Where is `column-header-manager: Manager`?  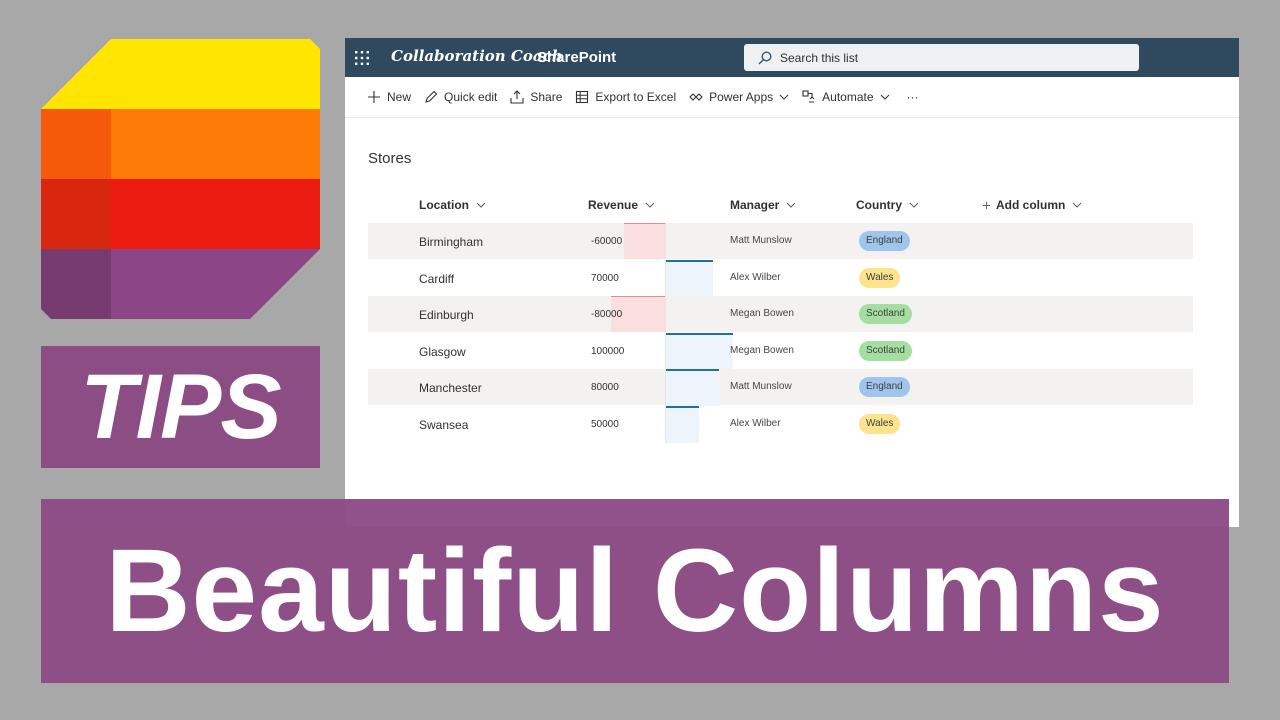 column-header-manager: Manager is located at coordinates (763, 205).